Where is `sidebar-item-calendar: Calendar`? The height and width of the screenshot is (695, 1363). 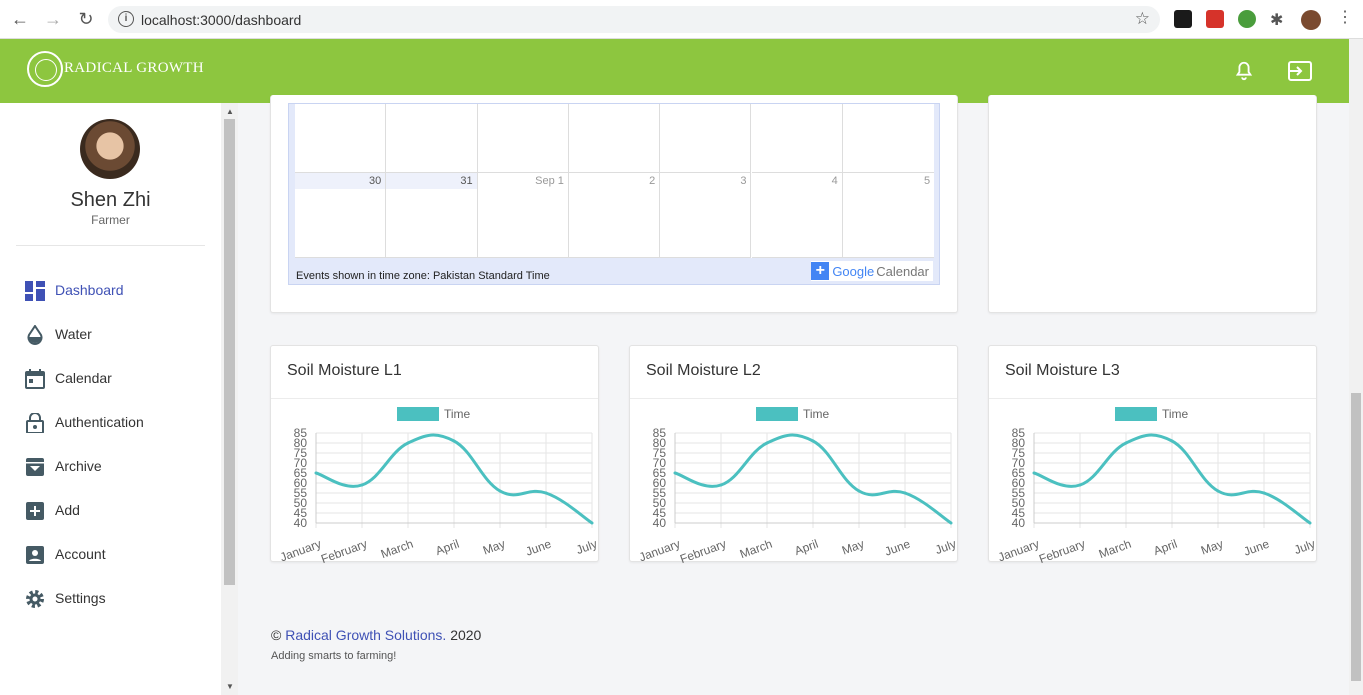 sidebar-item-calendar: Calendar is located at coordinates (110, 379).